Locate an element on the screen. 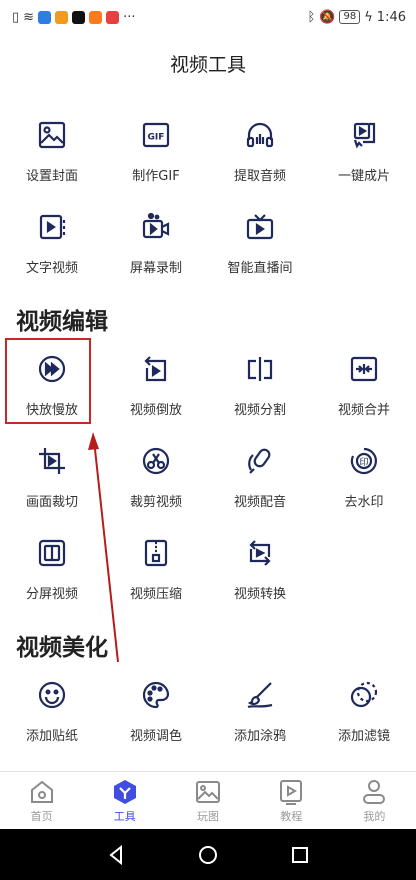 The height and width of the screenshot is (880, 416). tool-compress: 视频压缩 is located at coordinates (156, 576).